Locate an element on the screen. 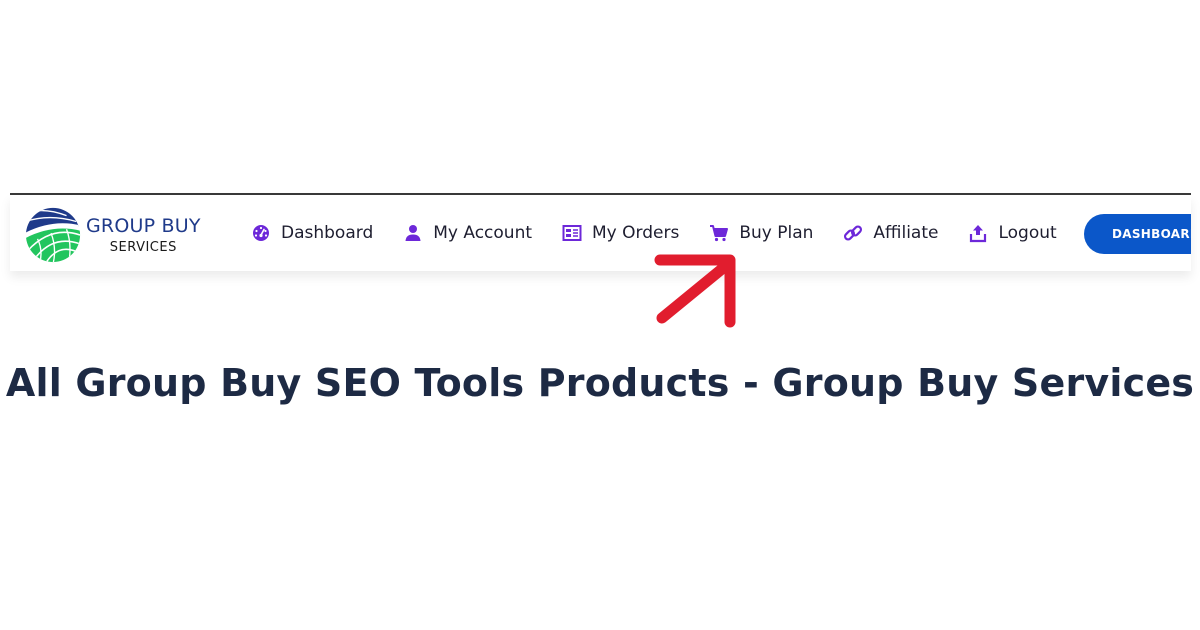  brand-subtitle: SERVICES is located at coordinates (143, 247).